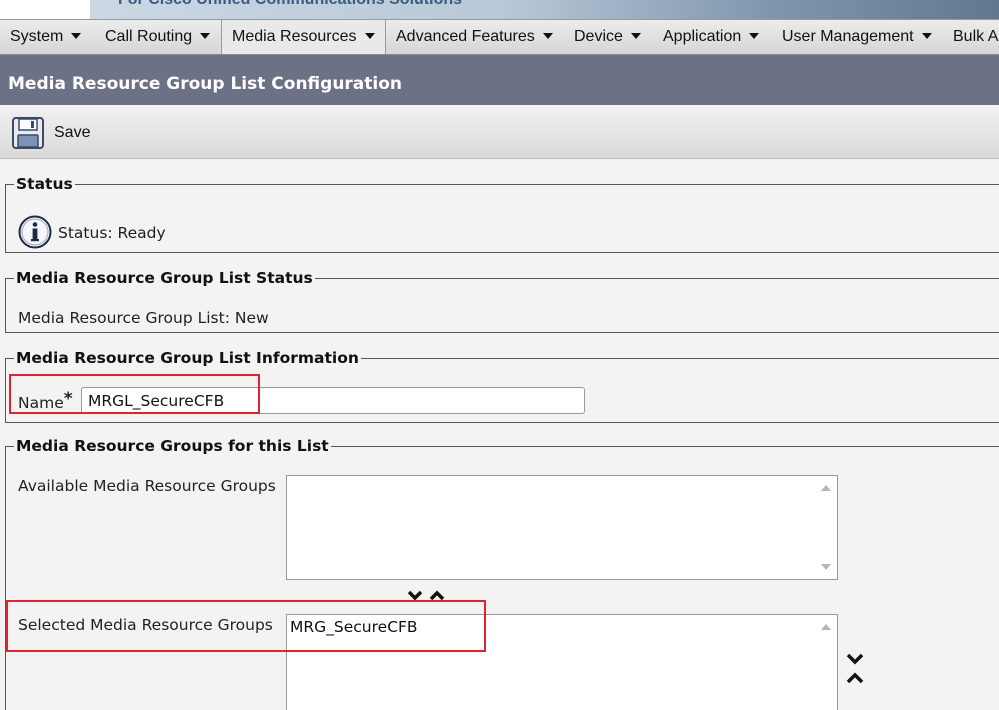 This screenshot has width=999, height=710. What do you see at coordinates (35, 232) in the screenshot?
I see `info-icon` at bounding box center [35, 232].